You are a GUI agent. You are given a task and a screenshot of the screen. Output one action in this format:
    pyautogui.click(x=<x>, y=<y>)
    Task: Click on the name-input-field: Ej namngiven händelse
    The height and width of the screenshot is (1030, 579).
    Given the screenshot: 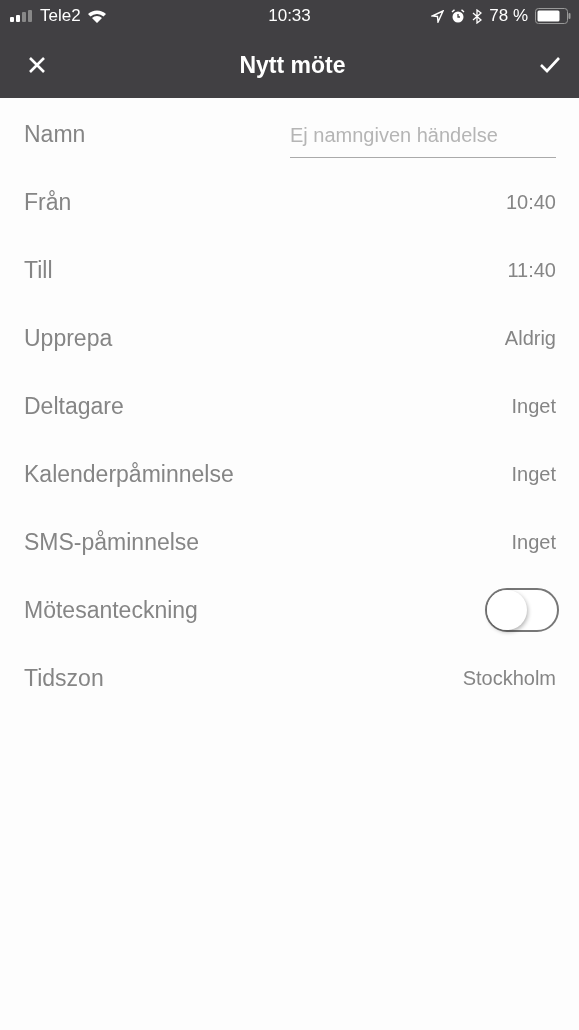 What is the action you would take?
    pyautogui.click(x=423, y=138)
    